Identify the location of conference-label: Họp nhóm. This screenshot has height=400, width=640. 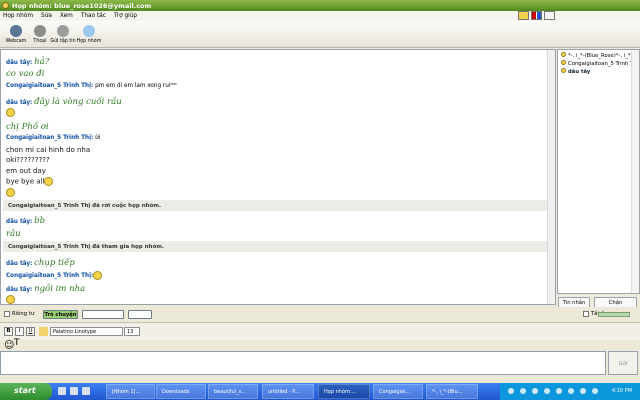
(89, 41).